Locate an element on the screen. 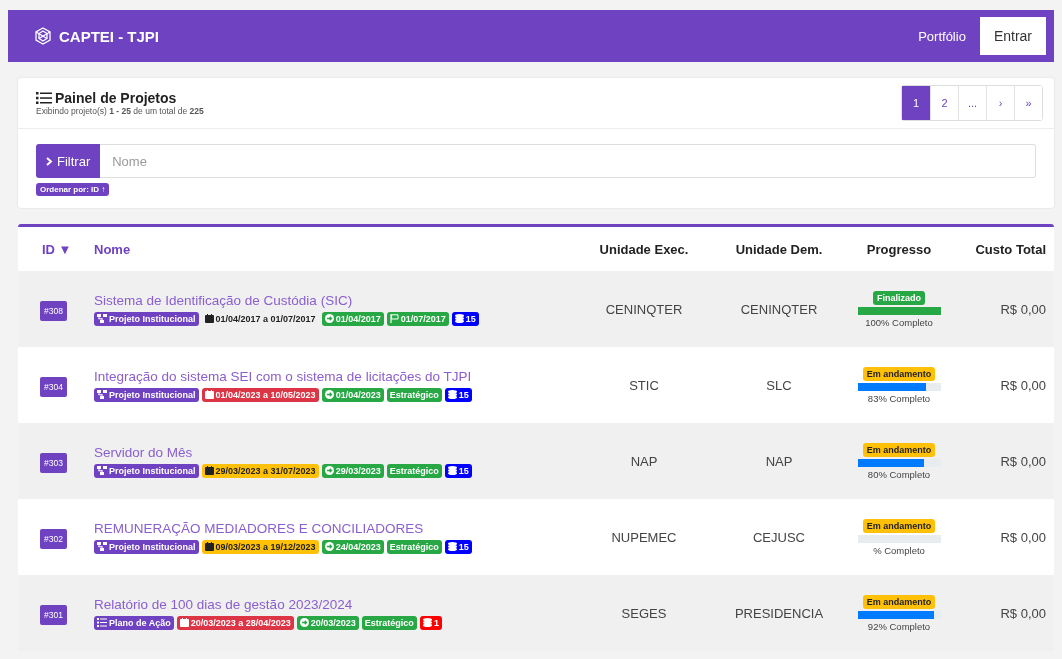 Image resolution: width=1062 pixels, height=659 pixels. login-button: Entrar is located at coordinates (1012, 36).